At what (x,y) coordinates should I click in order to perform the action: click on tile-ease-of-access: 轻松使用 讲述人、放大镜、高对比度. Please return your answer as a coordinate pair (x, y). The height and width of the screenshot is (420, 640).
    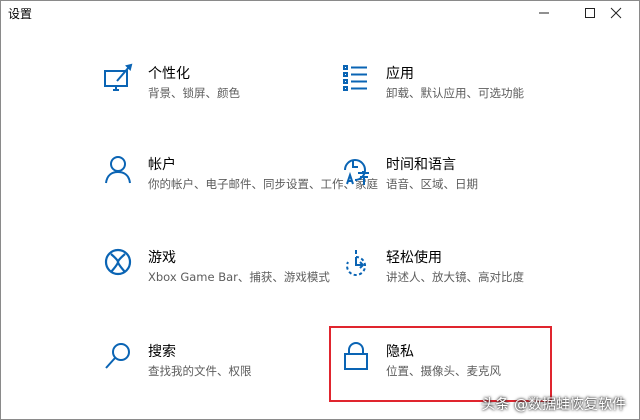
    Looking at the image, I should click on (446, 278).